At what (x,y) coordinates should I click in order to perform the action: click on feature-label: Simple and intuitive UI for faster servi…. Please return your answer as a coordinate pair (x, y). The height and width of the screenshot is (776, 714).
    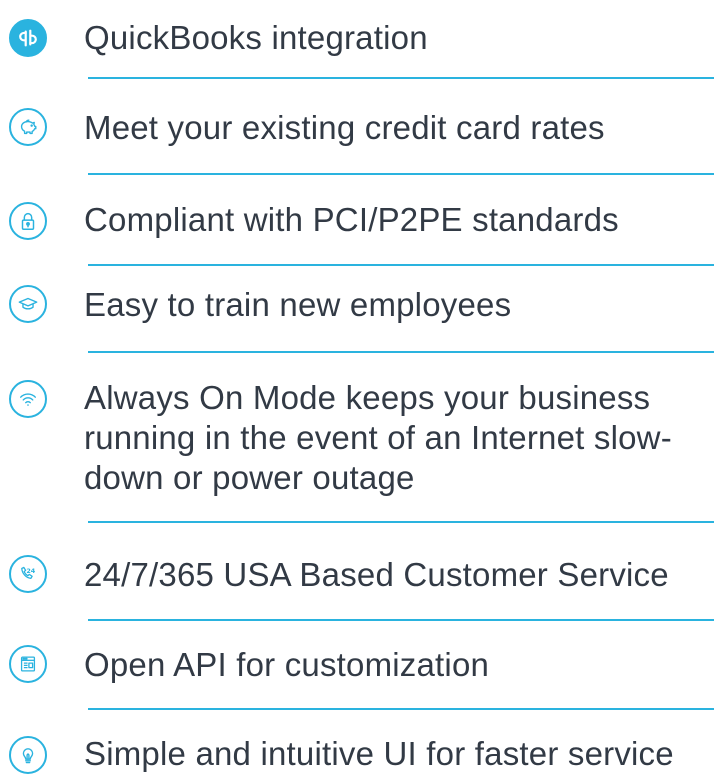
    Looking at the image, I should click on (379, 753).